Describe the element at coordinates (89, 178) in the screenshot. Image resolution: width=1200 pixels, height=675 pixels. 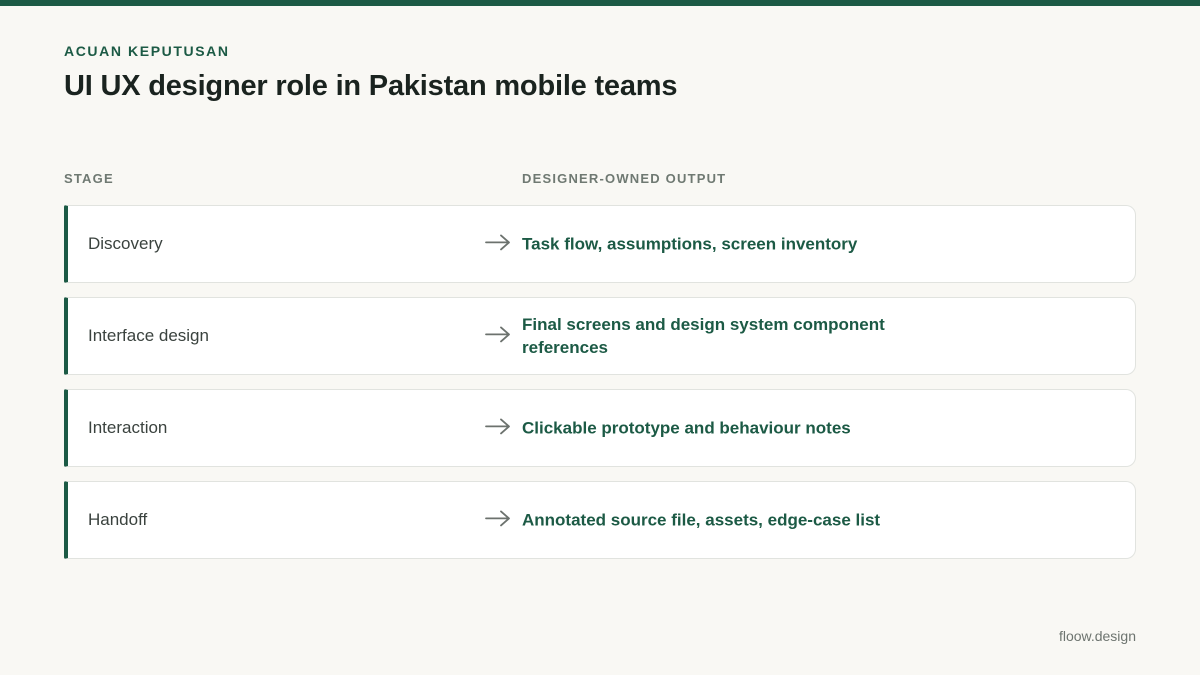
I see `column-header-stage: STAGE` at that location.